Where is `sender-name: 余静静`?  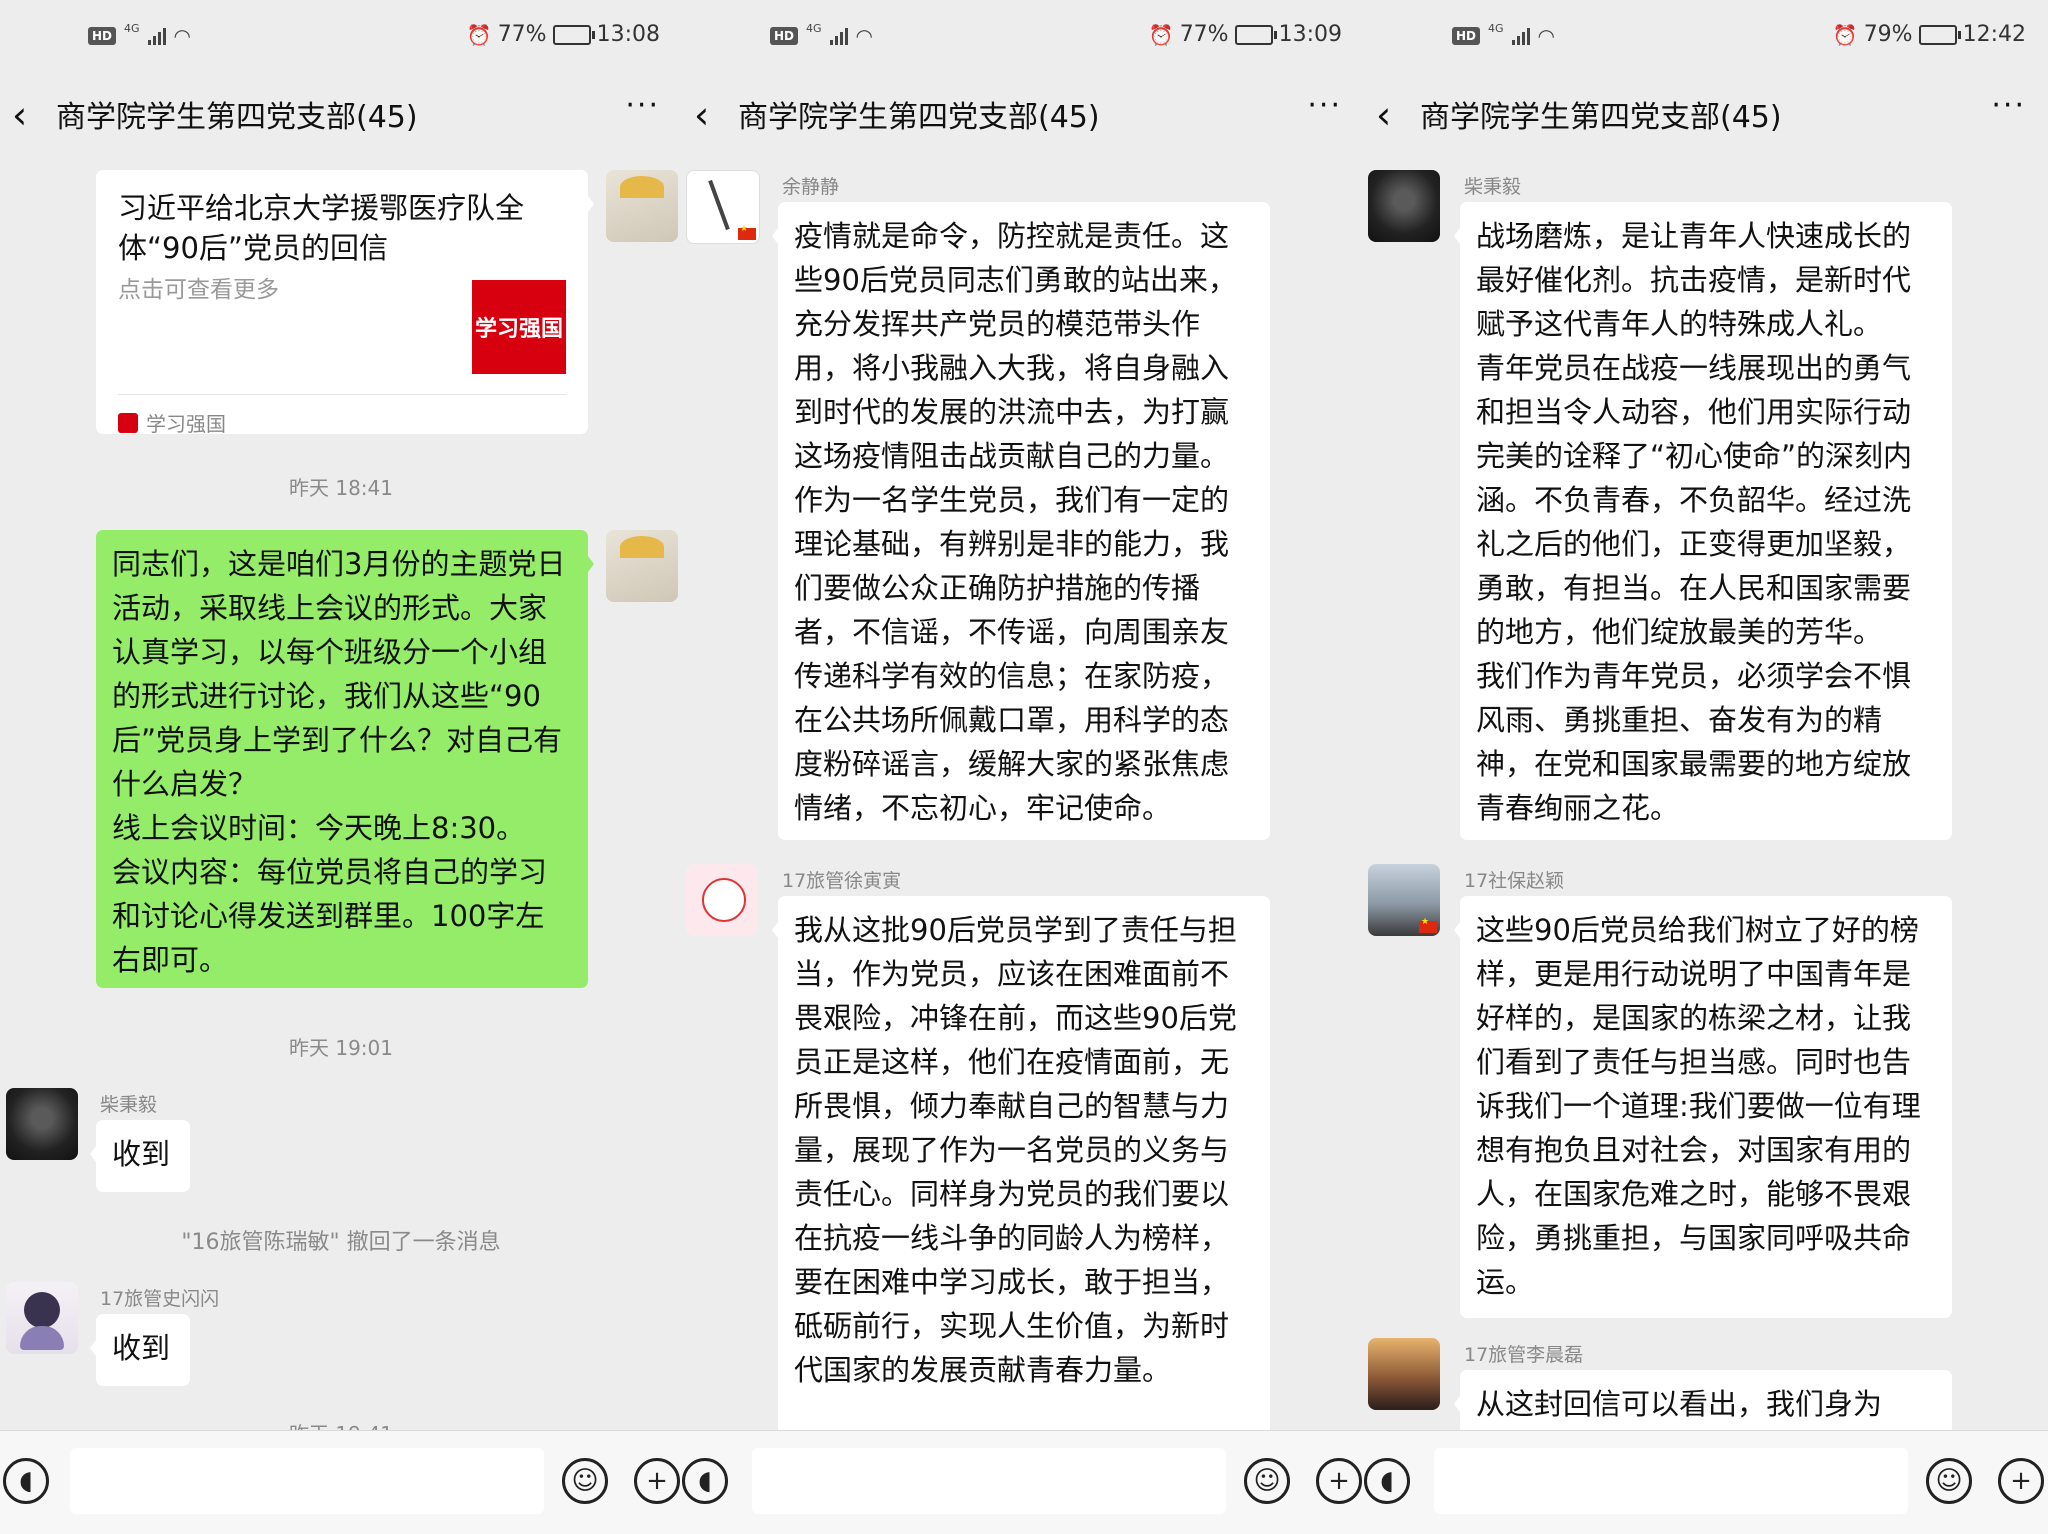 sender-name: 余静静 is located at coordinates (811, 187).